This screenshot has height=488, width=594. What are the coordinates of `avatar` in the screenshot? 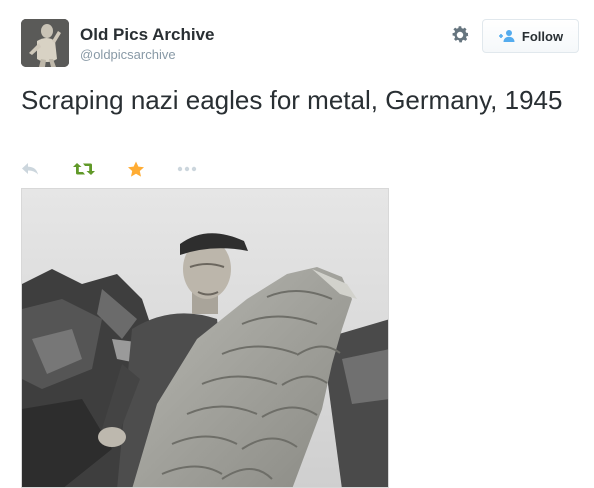 It's located at (45, 43).